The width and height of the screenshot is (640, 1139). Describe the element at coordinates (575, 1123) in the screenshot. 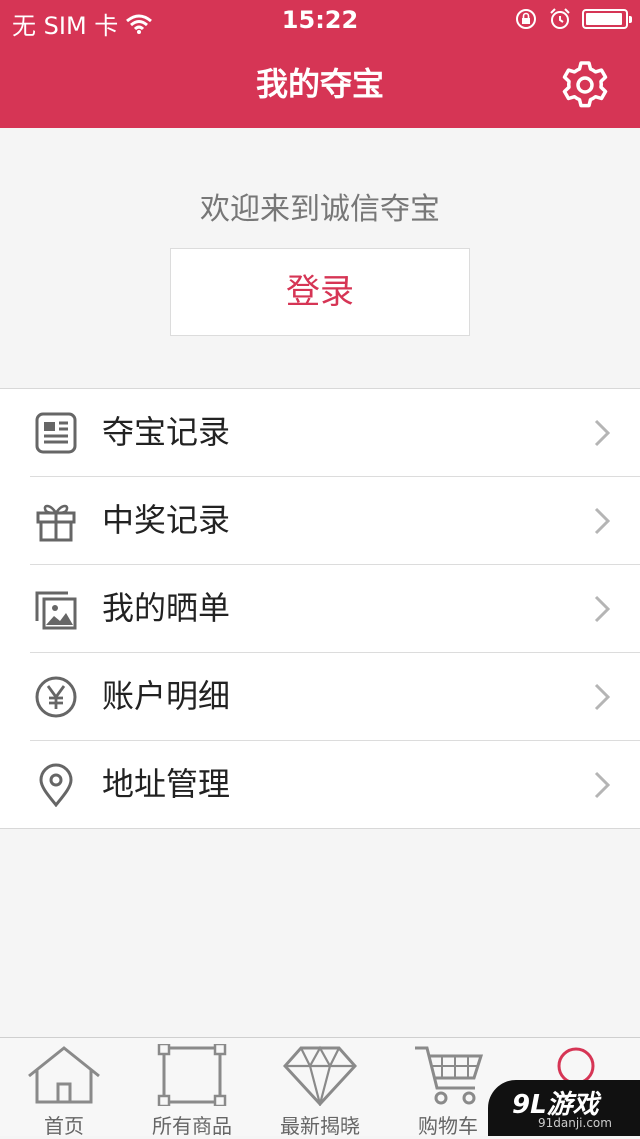

I see `watermark-sub-text: 91danji.com` at that location.